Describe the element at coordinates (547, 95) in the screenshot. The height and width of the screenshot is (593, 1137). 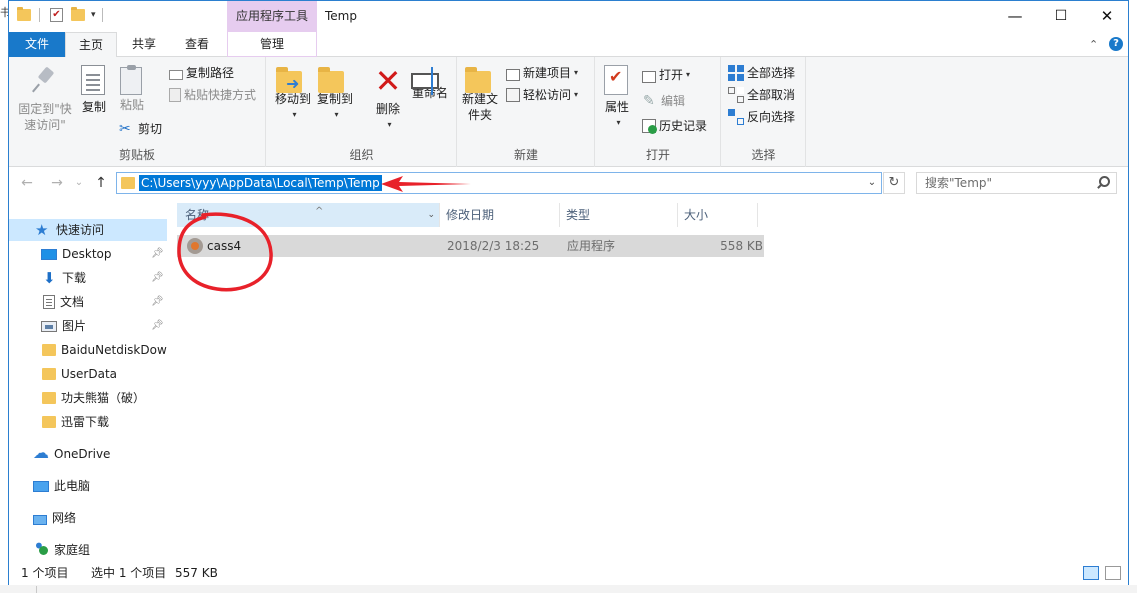
I see `easy-access-label: 轻松访问` at that location.